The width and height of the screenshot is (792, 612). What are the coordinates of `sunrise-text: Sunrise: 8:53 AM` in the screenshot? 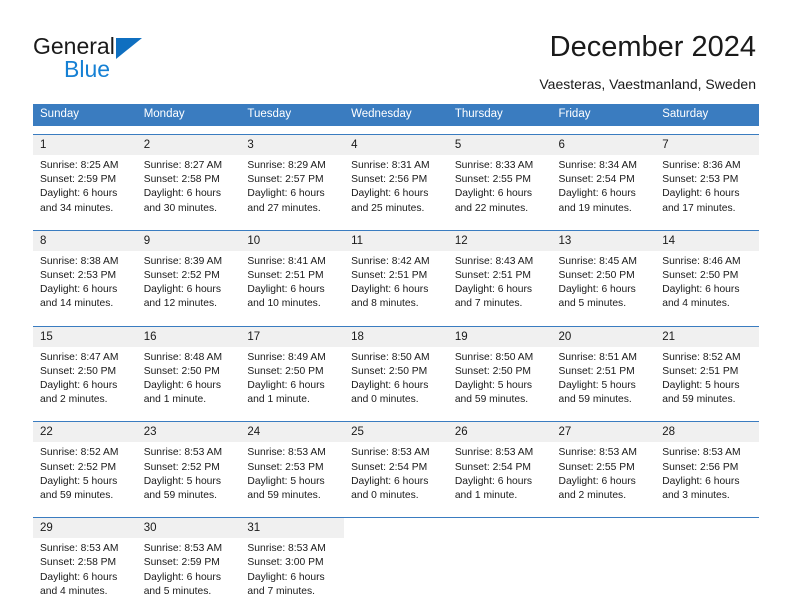 It's located at (701, 453).